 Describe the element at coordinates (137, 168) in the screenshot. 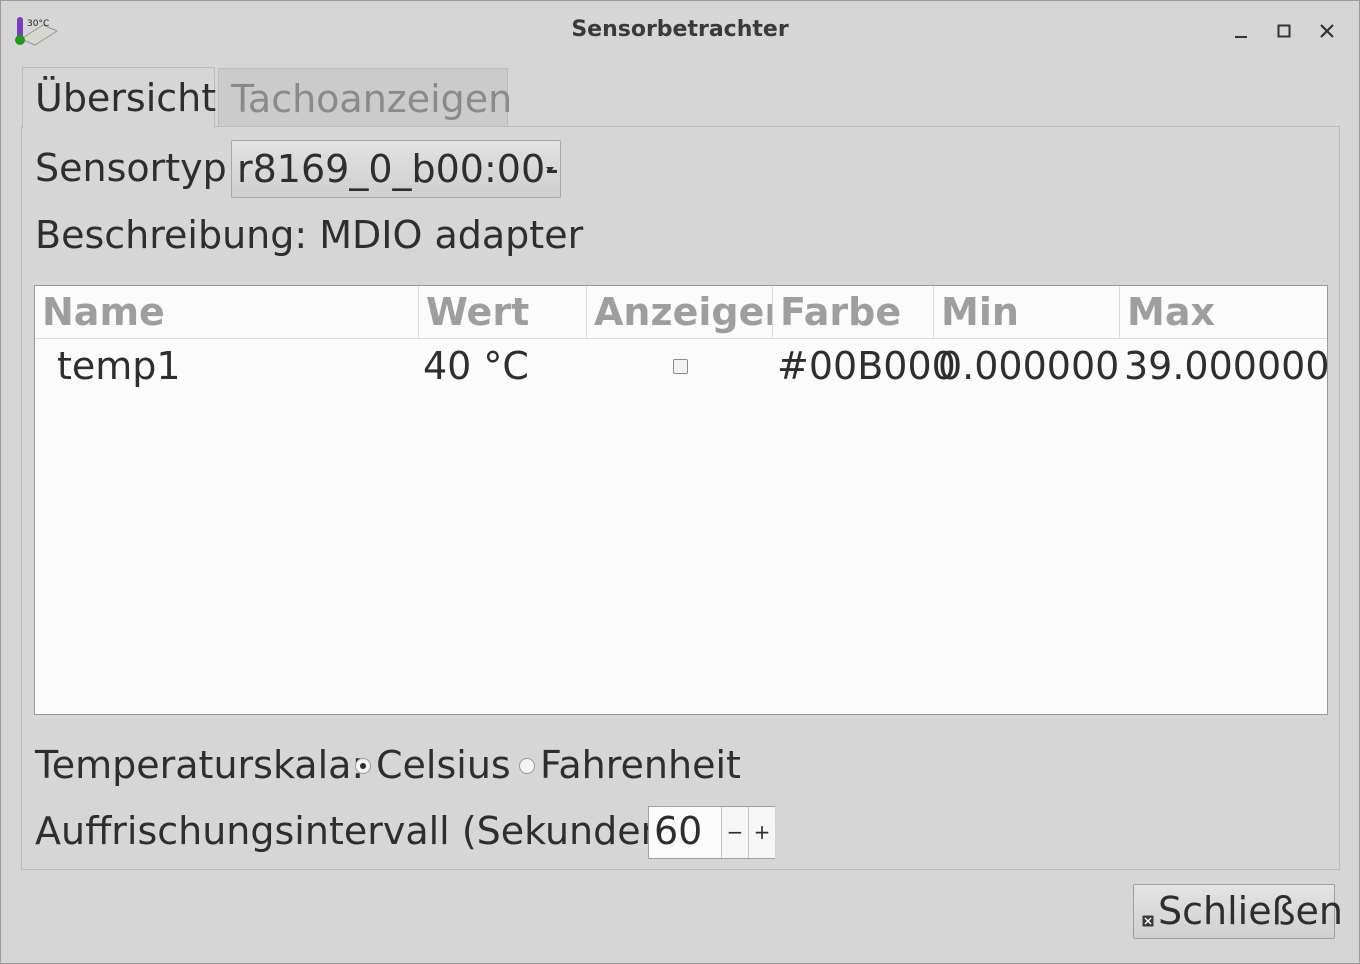

I see `sensor-type-label: Sensortyp:` at that location.